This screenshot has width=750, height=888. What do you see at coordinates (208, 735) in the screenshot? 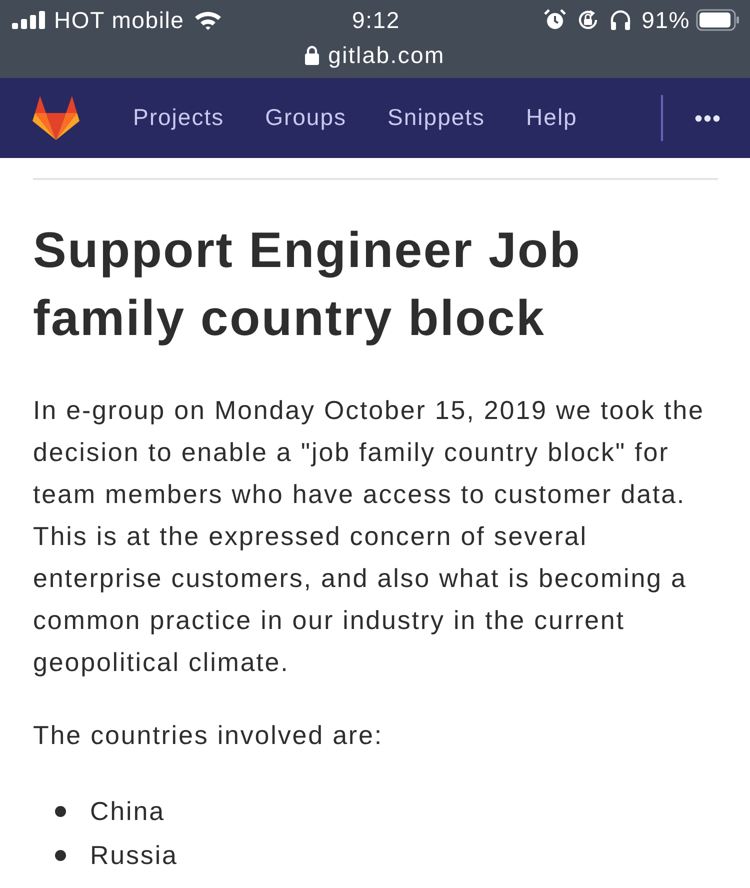
I see `paragraph: The countries involved are:` at bounding box center [208, 735].